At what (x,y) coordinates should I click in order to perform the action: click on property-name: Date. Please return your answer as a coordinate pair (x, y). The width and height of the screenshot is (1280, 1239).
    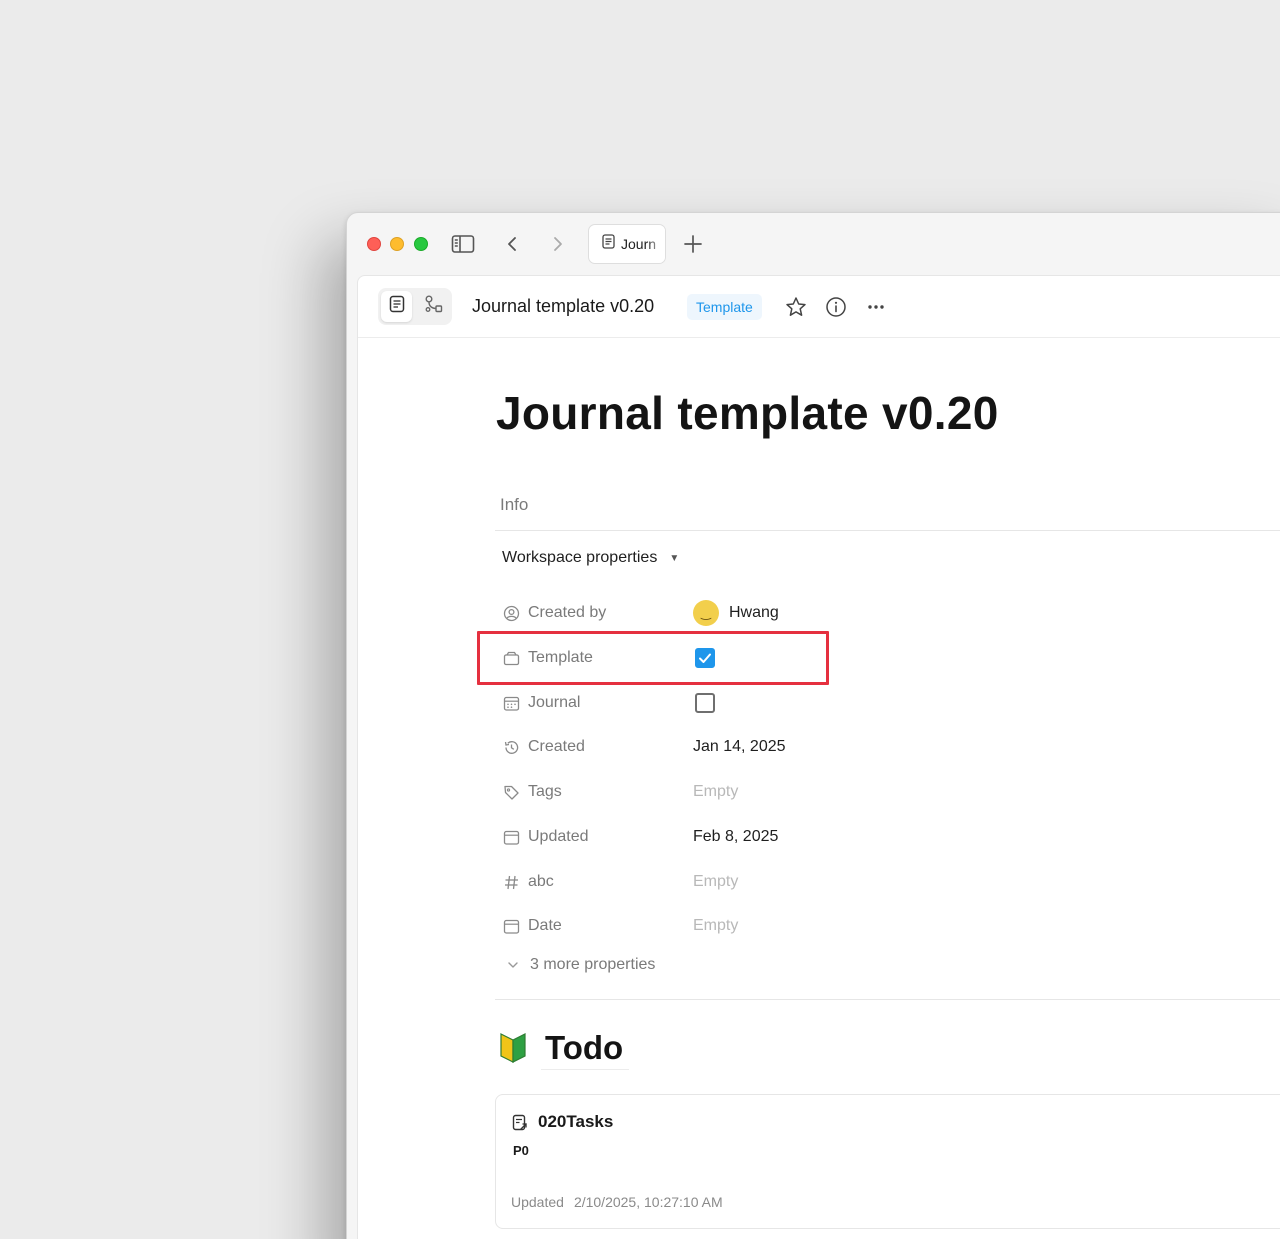
    Looking at the image, I should click on (545, 925).